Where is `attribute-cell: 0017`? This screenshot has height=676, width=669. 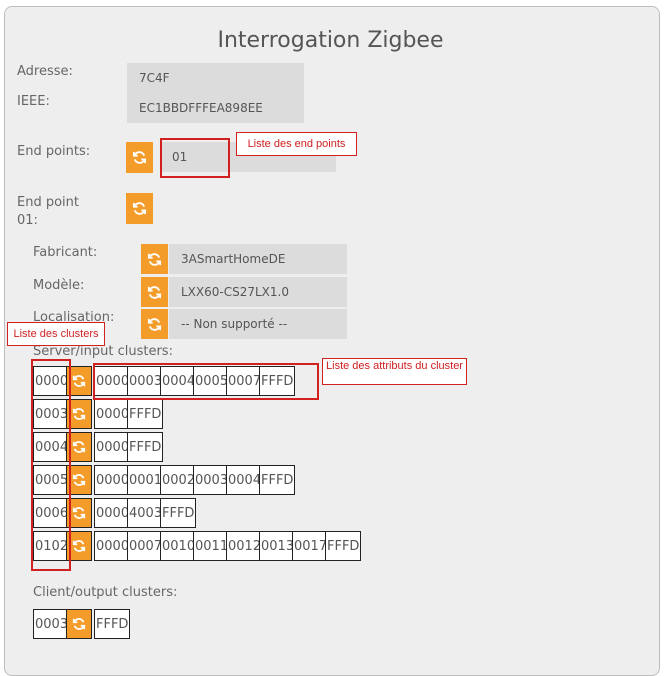 attribute-cell: 0017 is located at coordinates (309, 546).